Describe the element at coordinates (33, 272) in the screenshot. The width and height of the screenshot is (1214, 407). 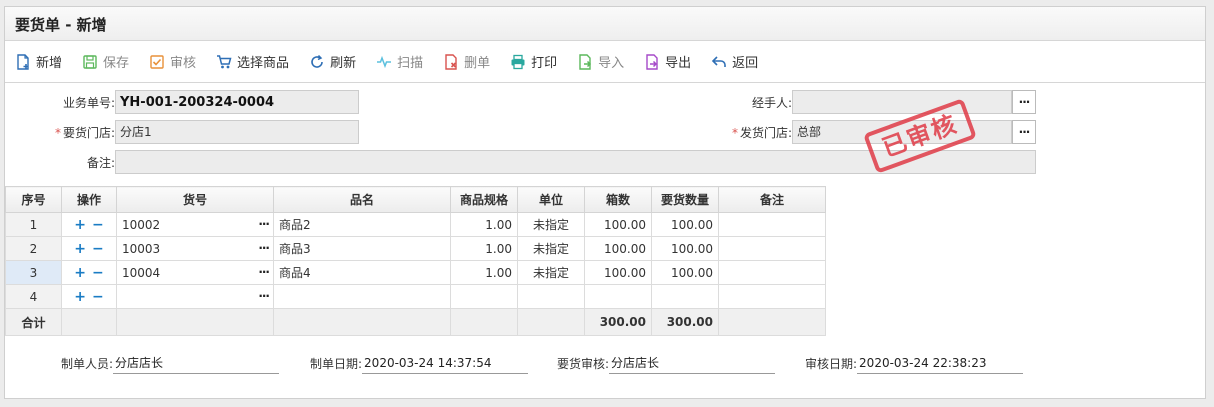
I see `row-index: 3` at that location.